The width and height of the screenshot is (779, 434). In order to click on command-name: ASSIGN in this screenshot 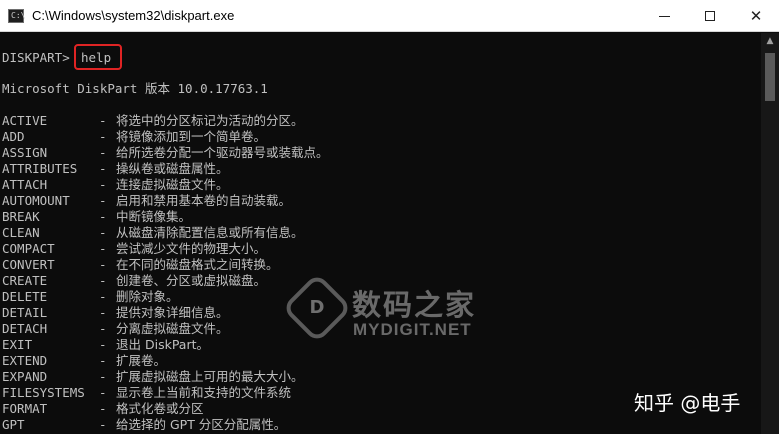, I will do `click(25, 152)`.